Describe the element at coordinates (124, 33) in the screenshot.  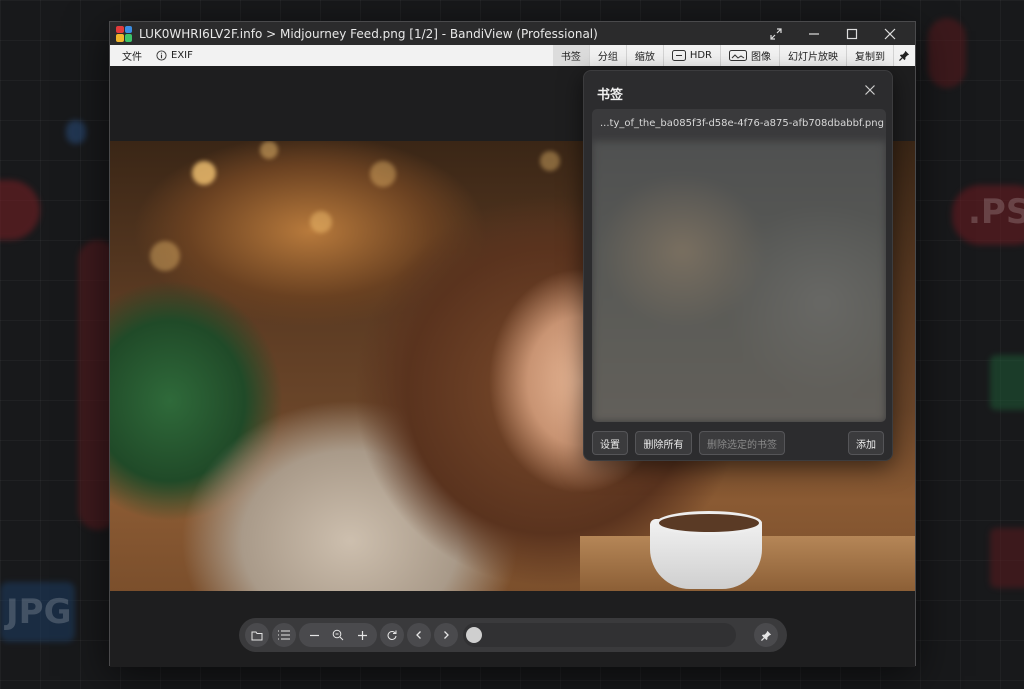
I see `bandiview-logo-icon` at that location.